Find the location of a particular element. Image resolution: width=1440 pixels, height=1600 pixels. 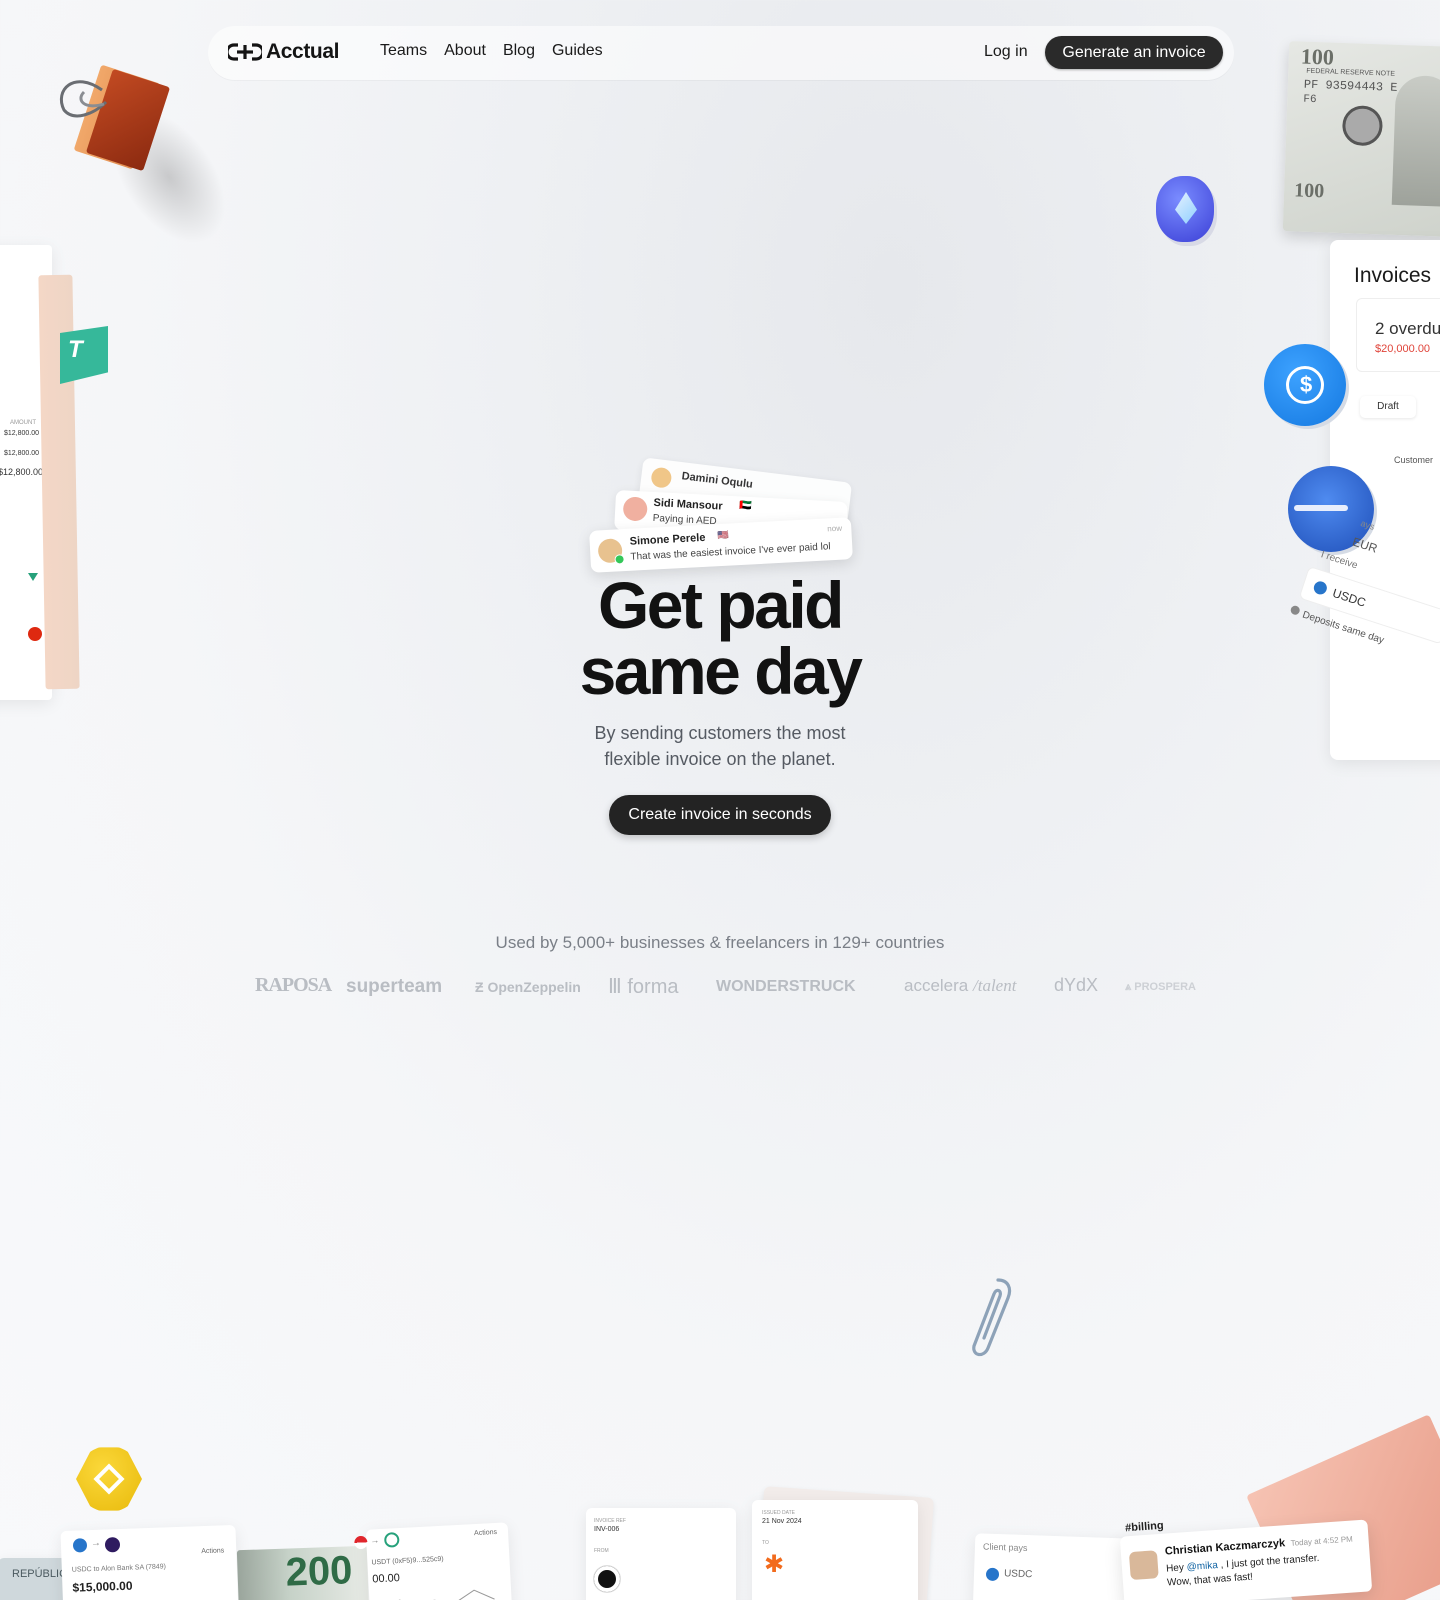

banknote-200-decoration: 200 is located at coordinates (303, 1572).